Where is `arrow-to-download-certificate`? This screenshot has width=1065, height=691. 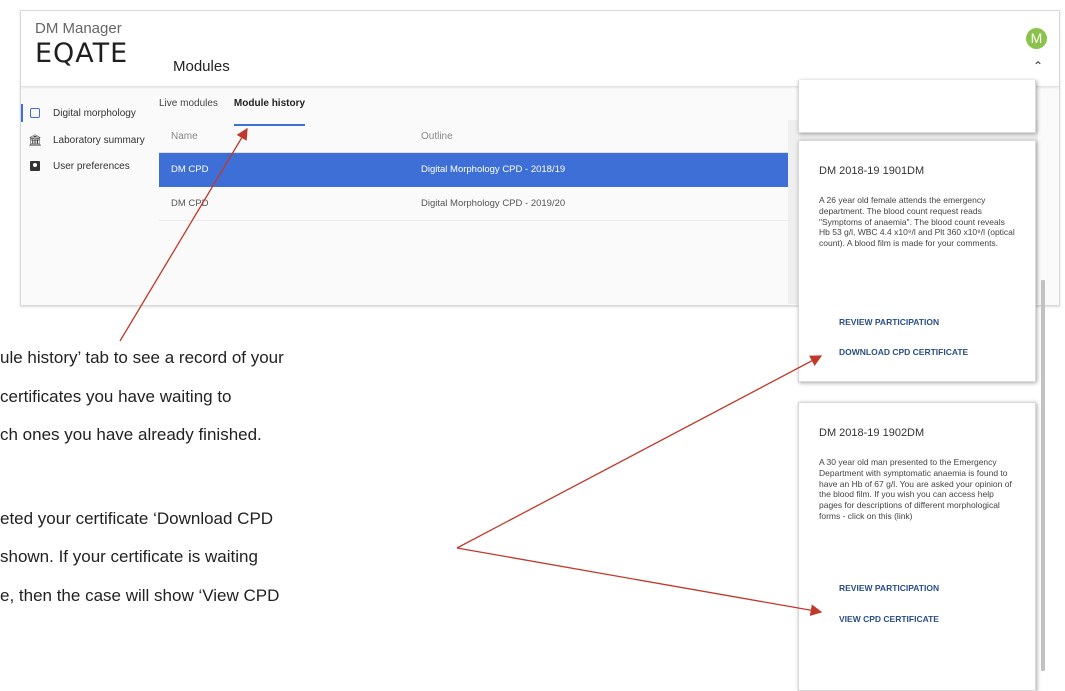 arrow-to-download-certificate is located at coordinates (639, 452).